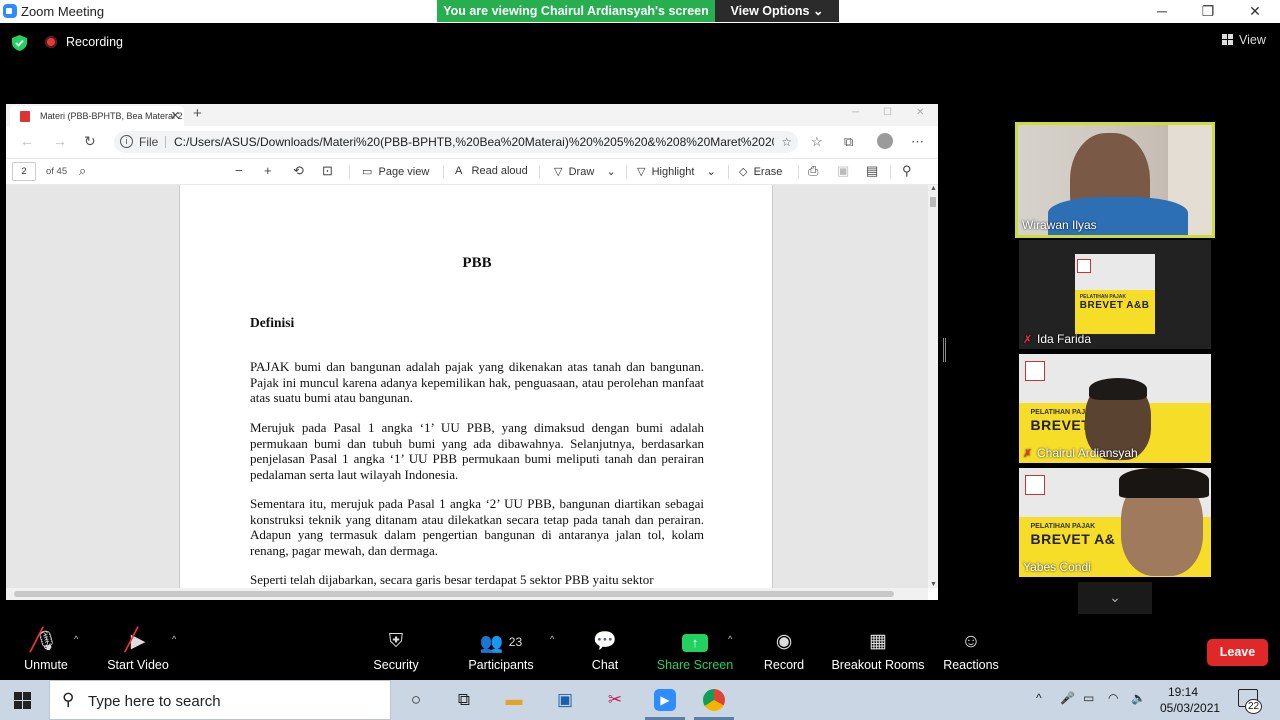  I want to click on leave-button: Leave, so click(1237, 652).